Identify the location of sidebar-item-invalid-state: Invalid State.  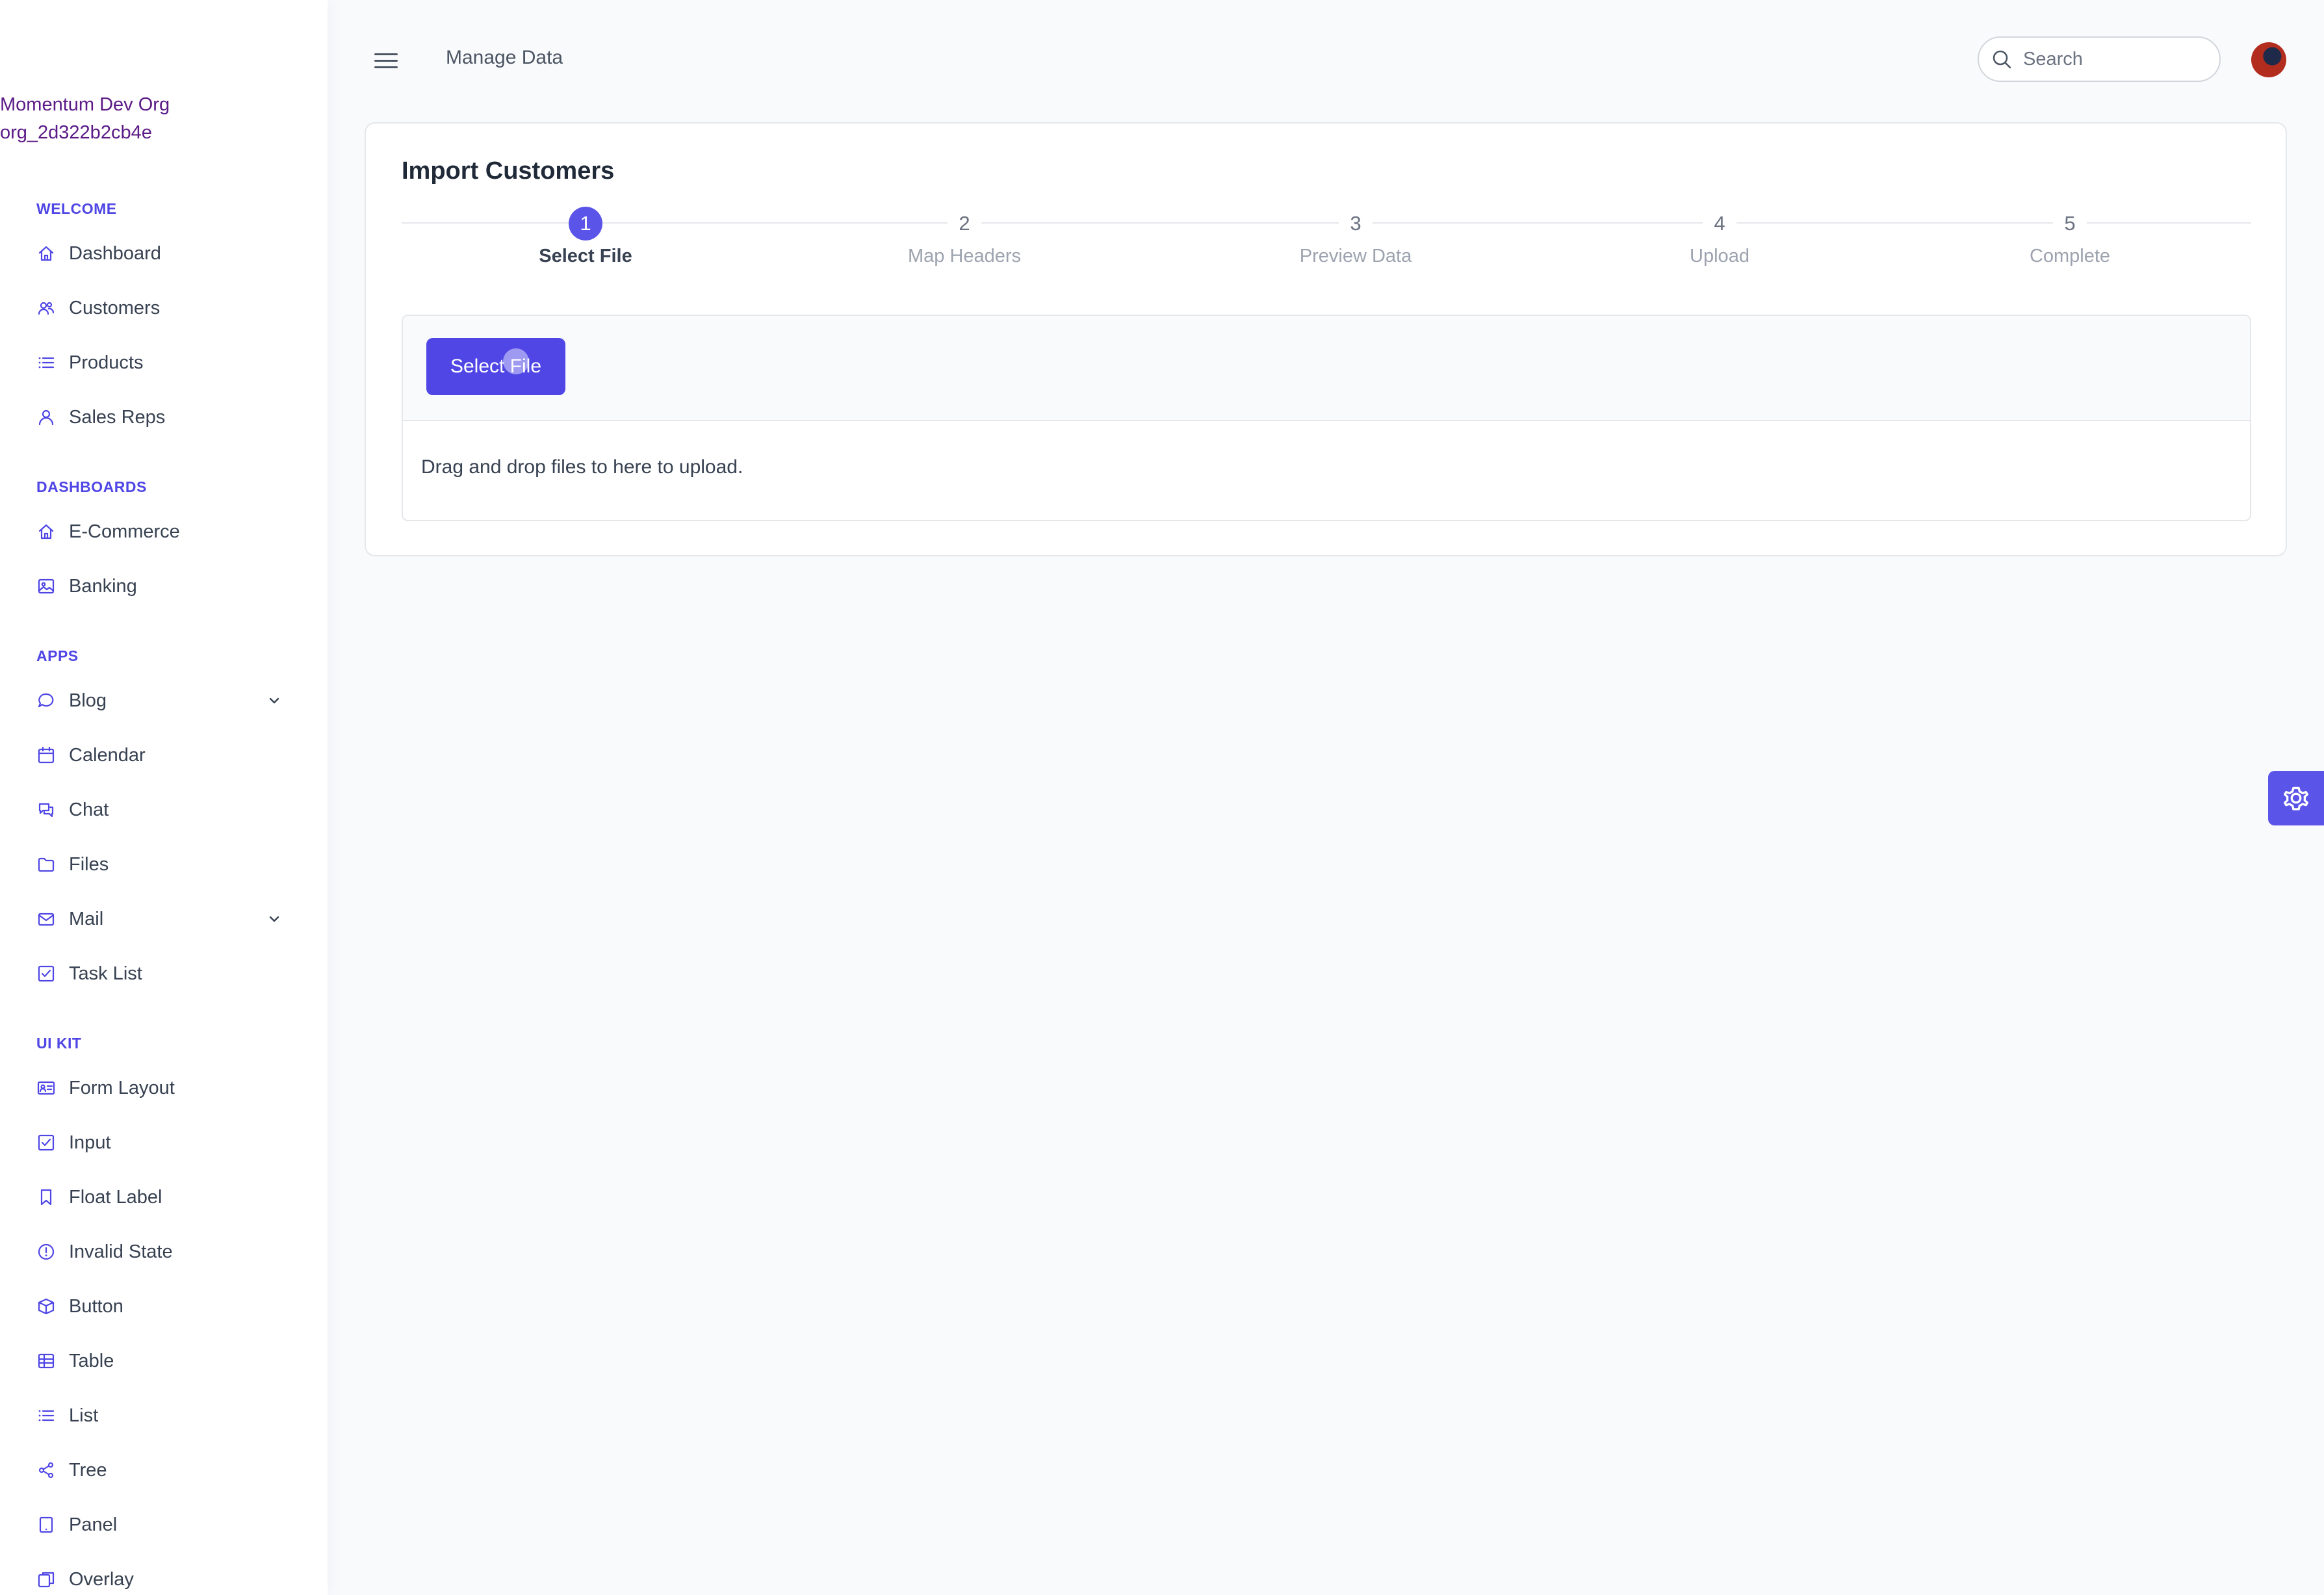
(166, 1252).